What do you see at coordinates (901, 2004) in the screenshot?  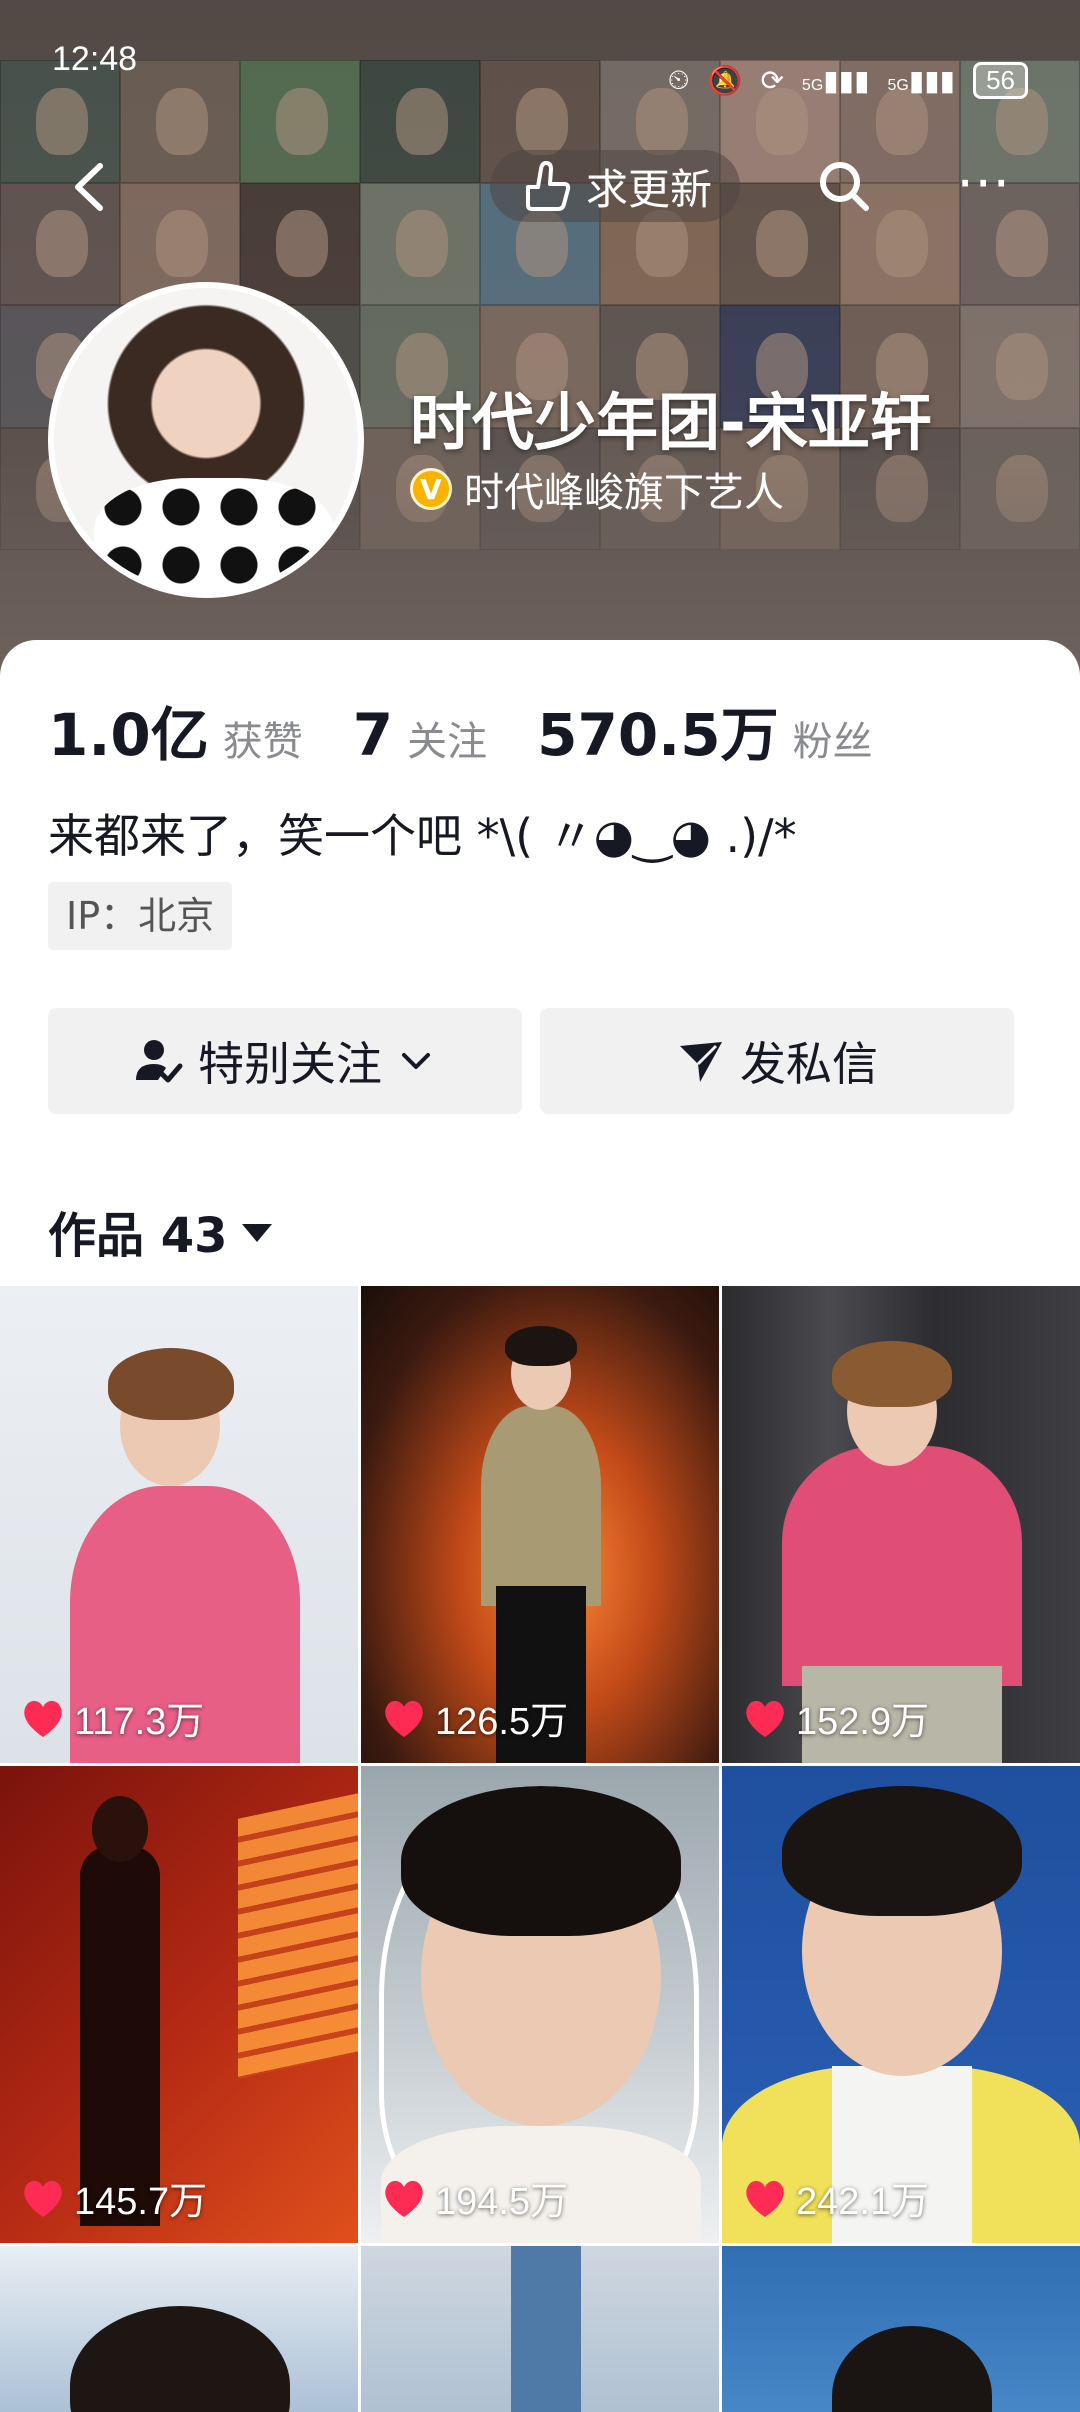 I see `video-thumbnail: 242.1万` at bounding box center [901, 2004].